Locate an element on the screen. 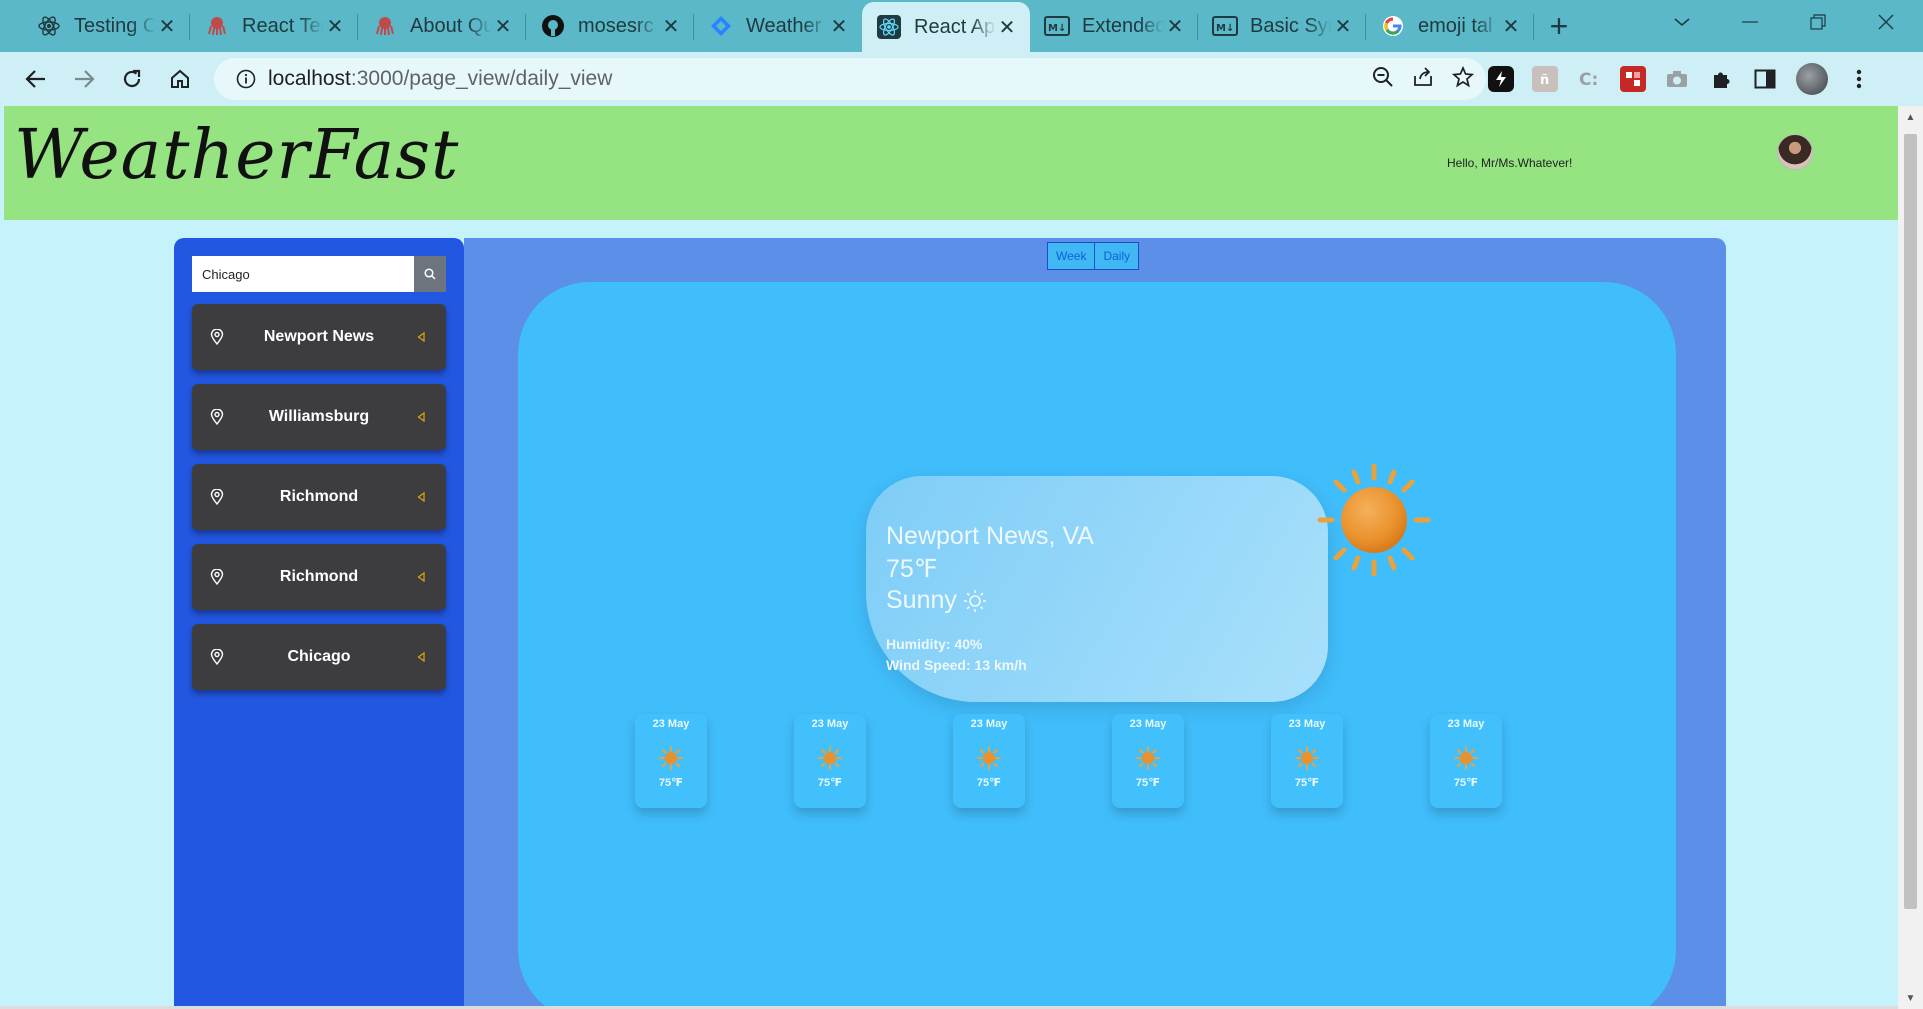 This screenshot has height=1009, width=1923. browser-tab: M↓ Basic Syn ✕ is located at coordinates (1282, 26).